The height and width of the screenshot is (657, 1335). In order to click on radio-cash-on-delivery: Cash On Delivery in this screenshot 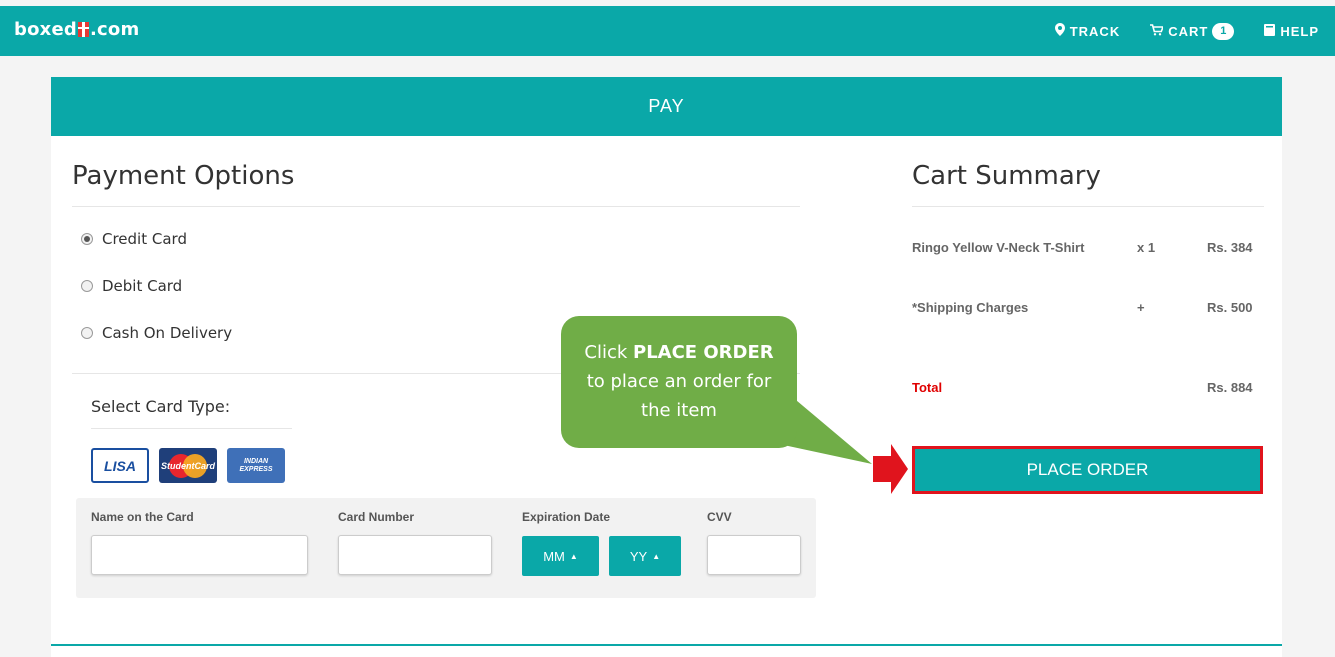, I will do `click(156, 333)`.